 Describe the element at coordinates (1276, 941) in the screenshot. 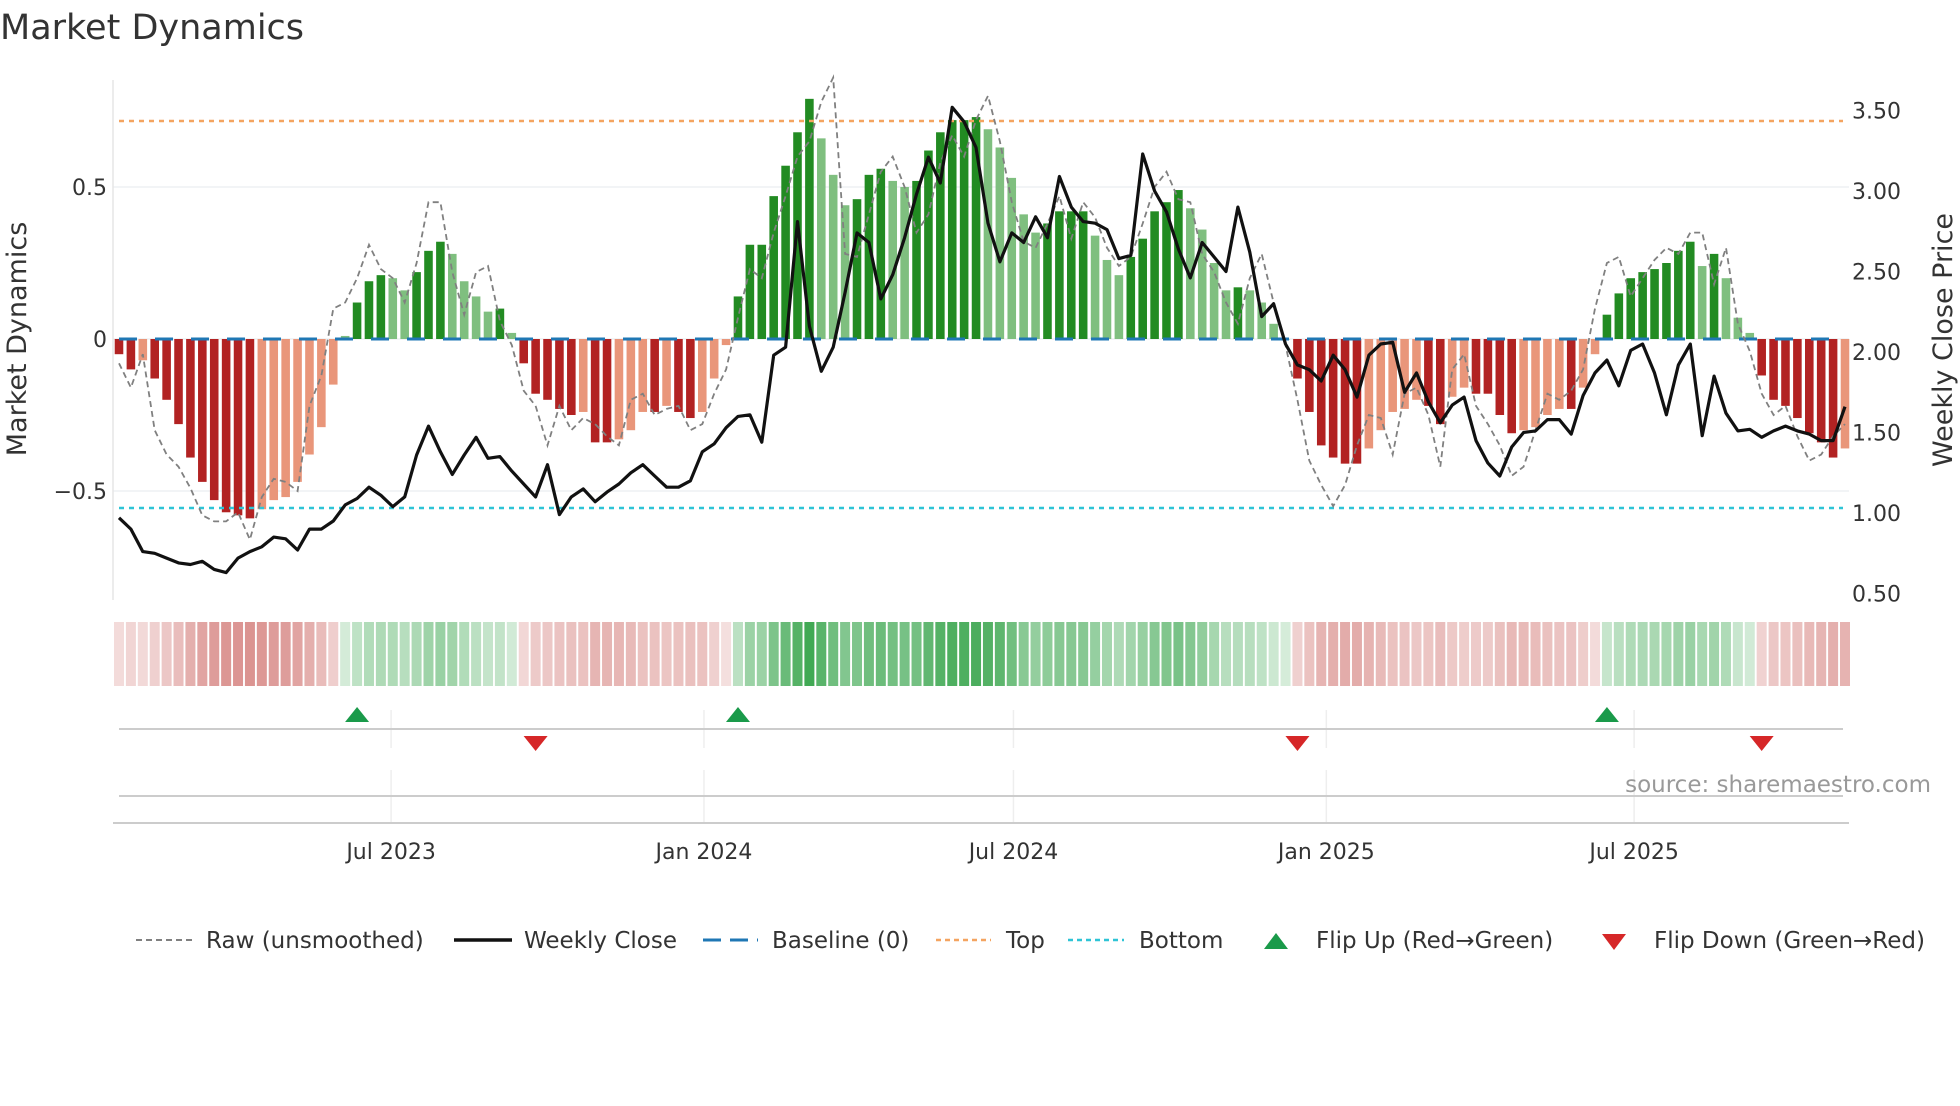

I see `legend-flip-up-icon` at that location.